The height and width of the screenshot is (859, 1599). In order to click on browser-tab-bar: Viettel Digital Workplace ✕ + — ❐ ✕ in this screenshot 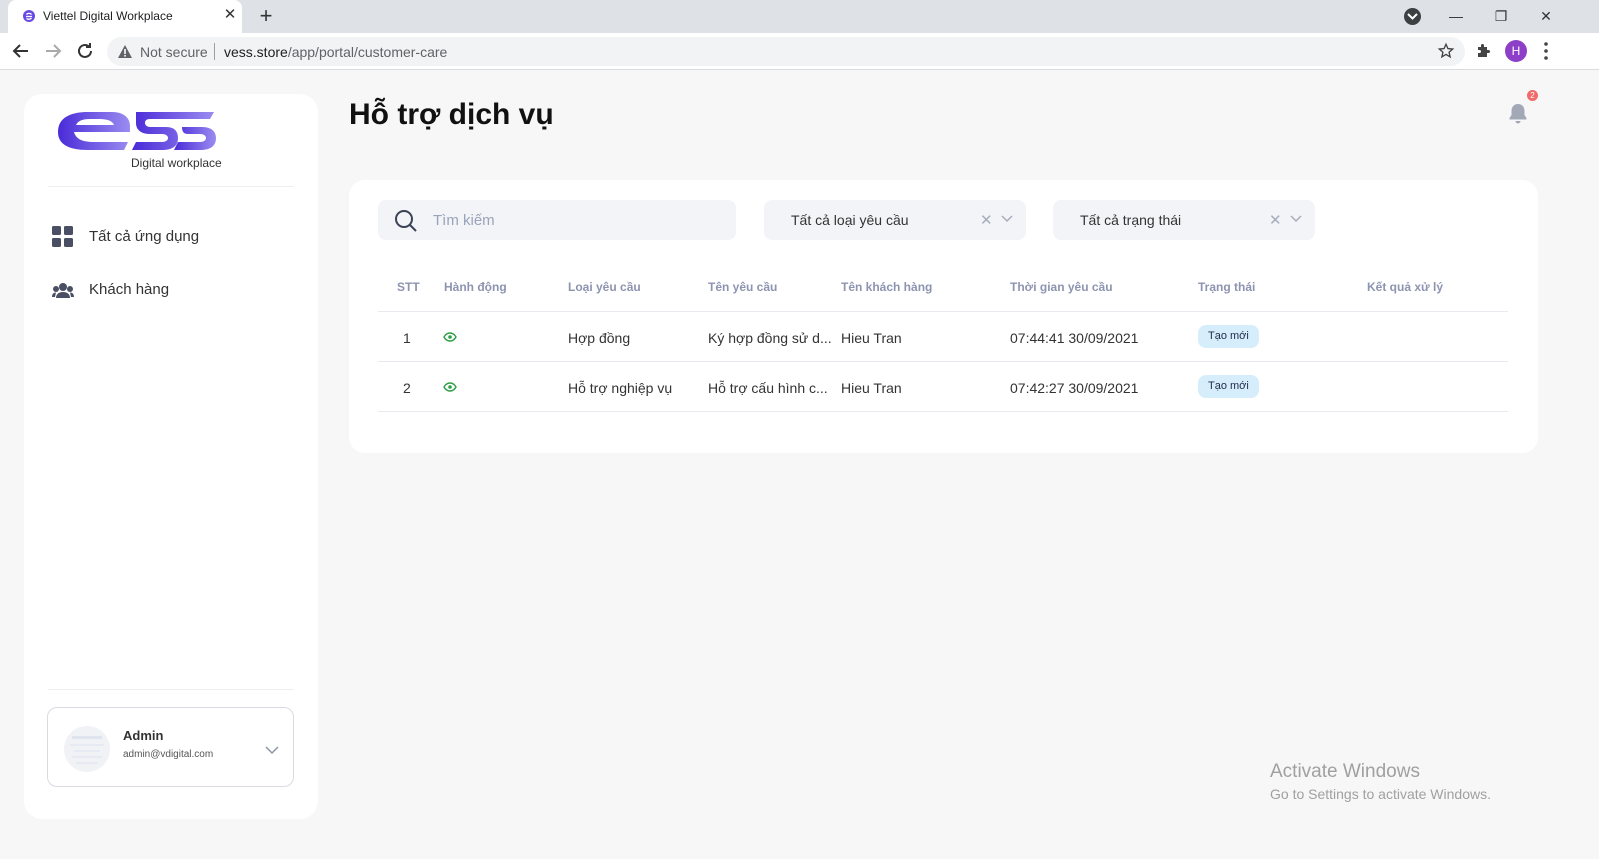, I will do `click(799, 16)`.